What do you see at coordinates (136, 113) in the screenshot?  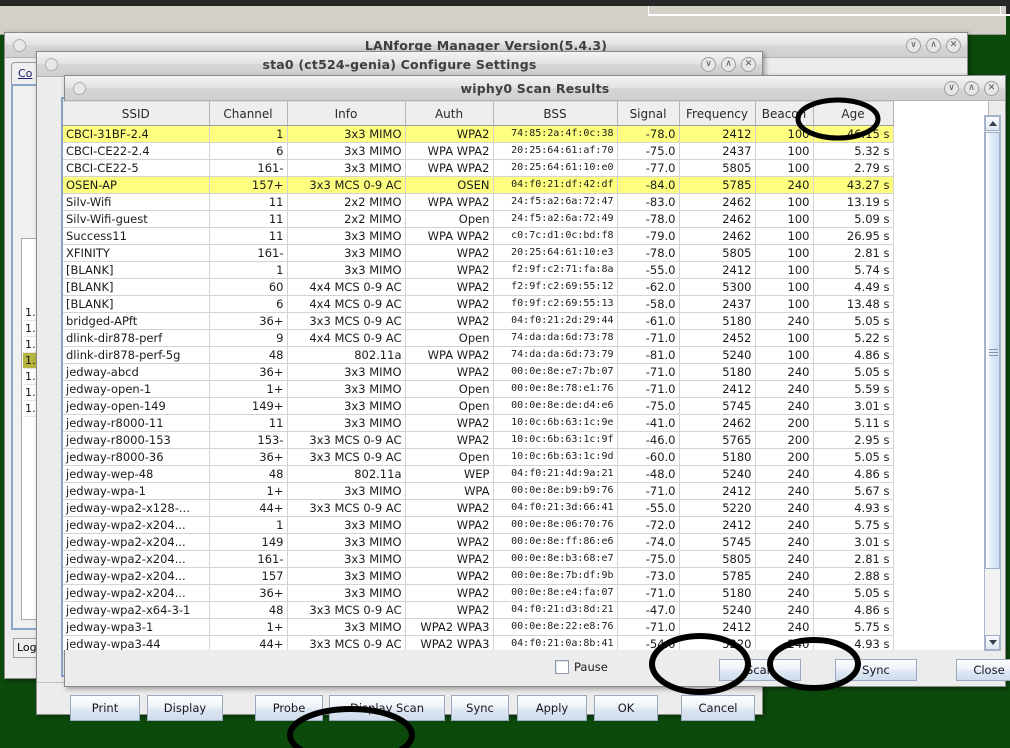 I see `column-header-ssid: SSID` at bounding box center [136, 113].